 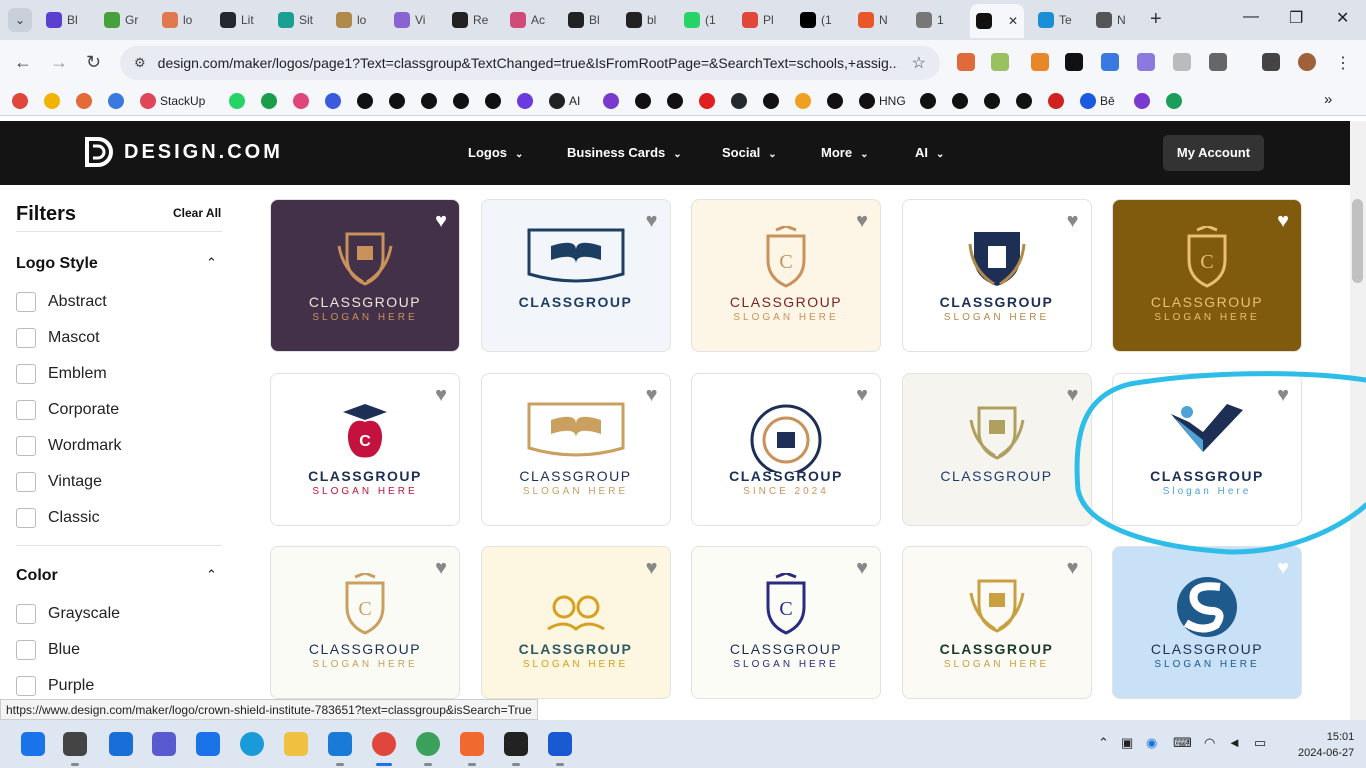 I want to click on tab-search-chevron-icon: ⌄, so click(x=20, y=20).